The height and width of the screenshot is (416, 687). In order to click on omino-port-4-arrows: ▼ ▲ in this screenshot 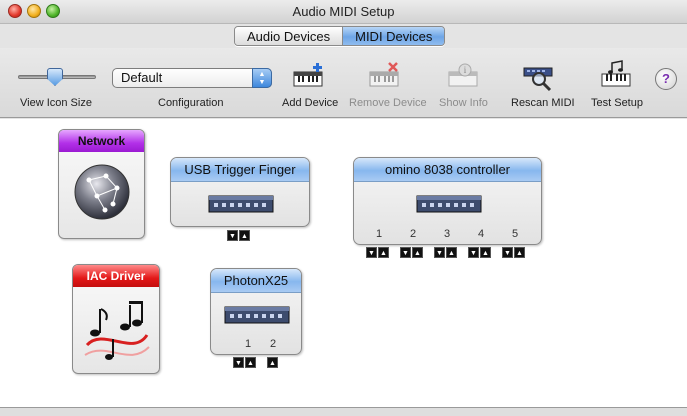, I will do `click(479, 252)`.